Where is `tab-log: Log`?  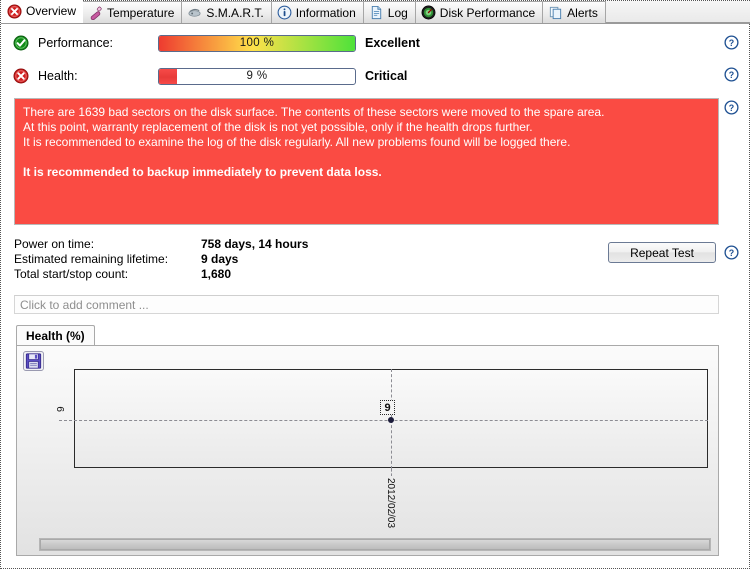
tab-log: Log is located at coordinates (389, 12).